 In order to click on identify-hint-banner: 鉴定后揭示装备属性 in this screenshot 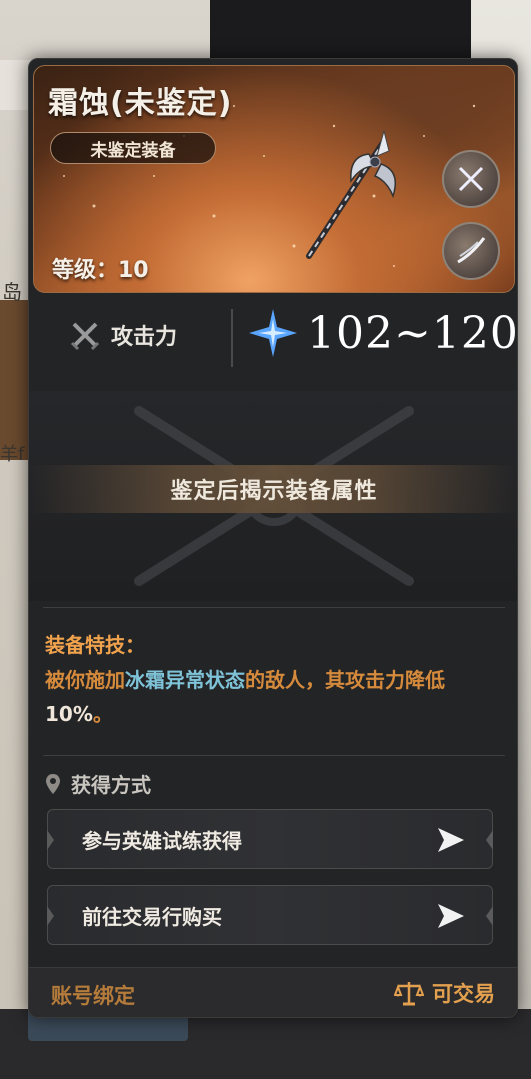, I will do `click(273, 489)`.